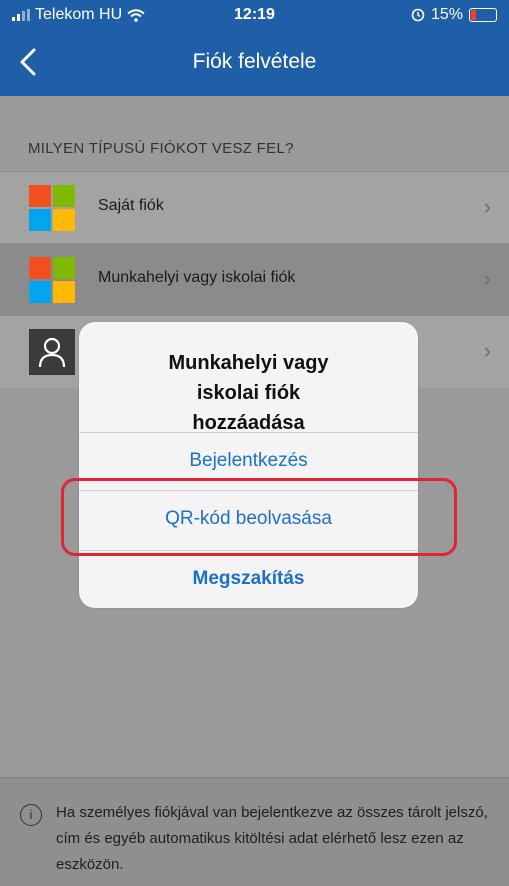 The width and height of the screenshot is (509, 886). Describe the element at coordinates (52, 352) in the screenshot. I see `person-icon` at that location.